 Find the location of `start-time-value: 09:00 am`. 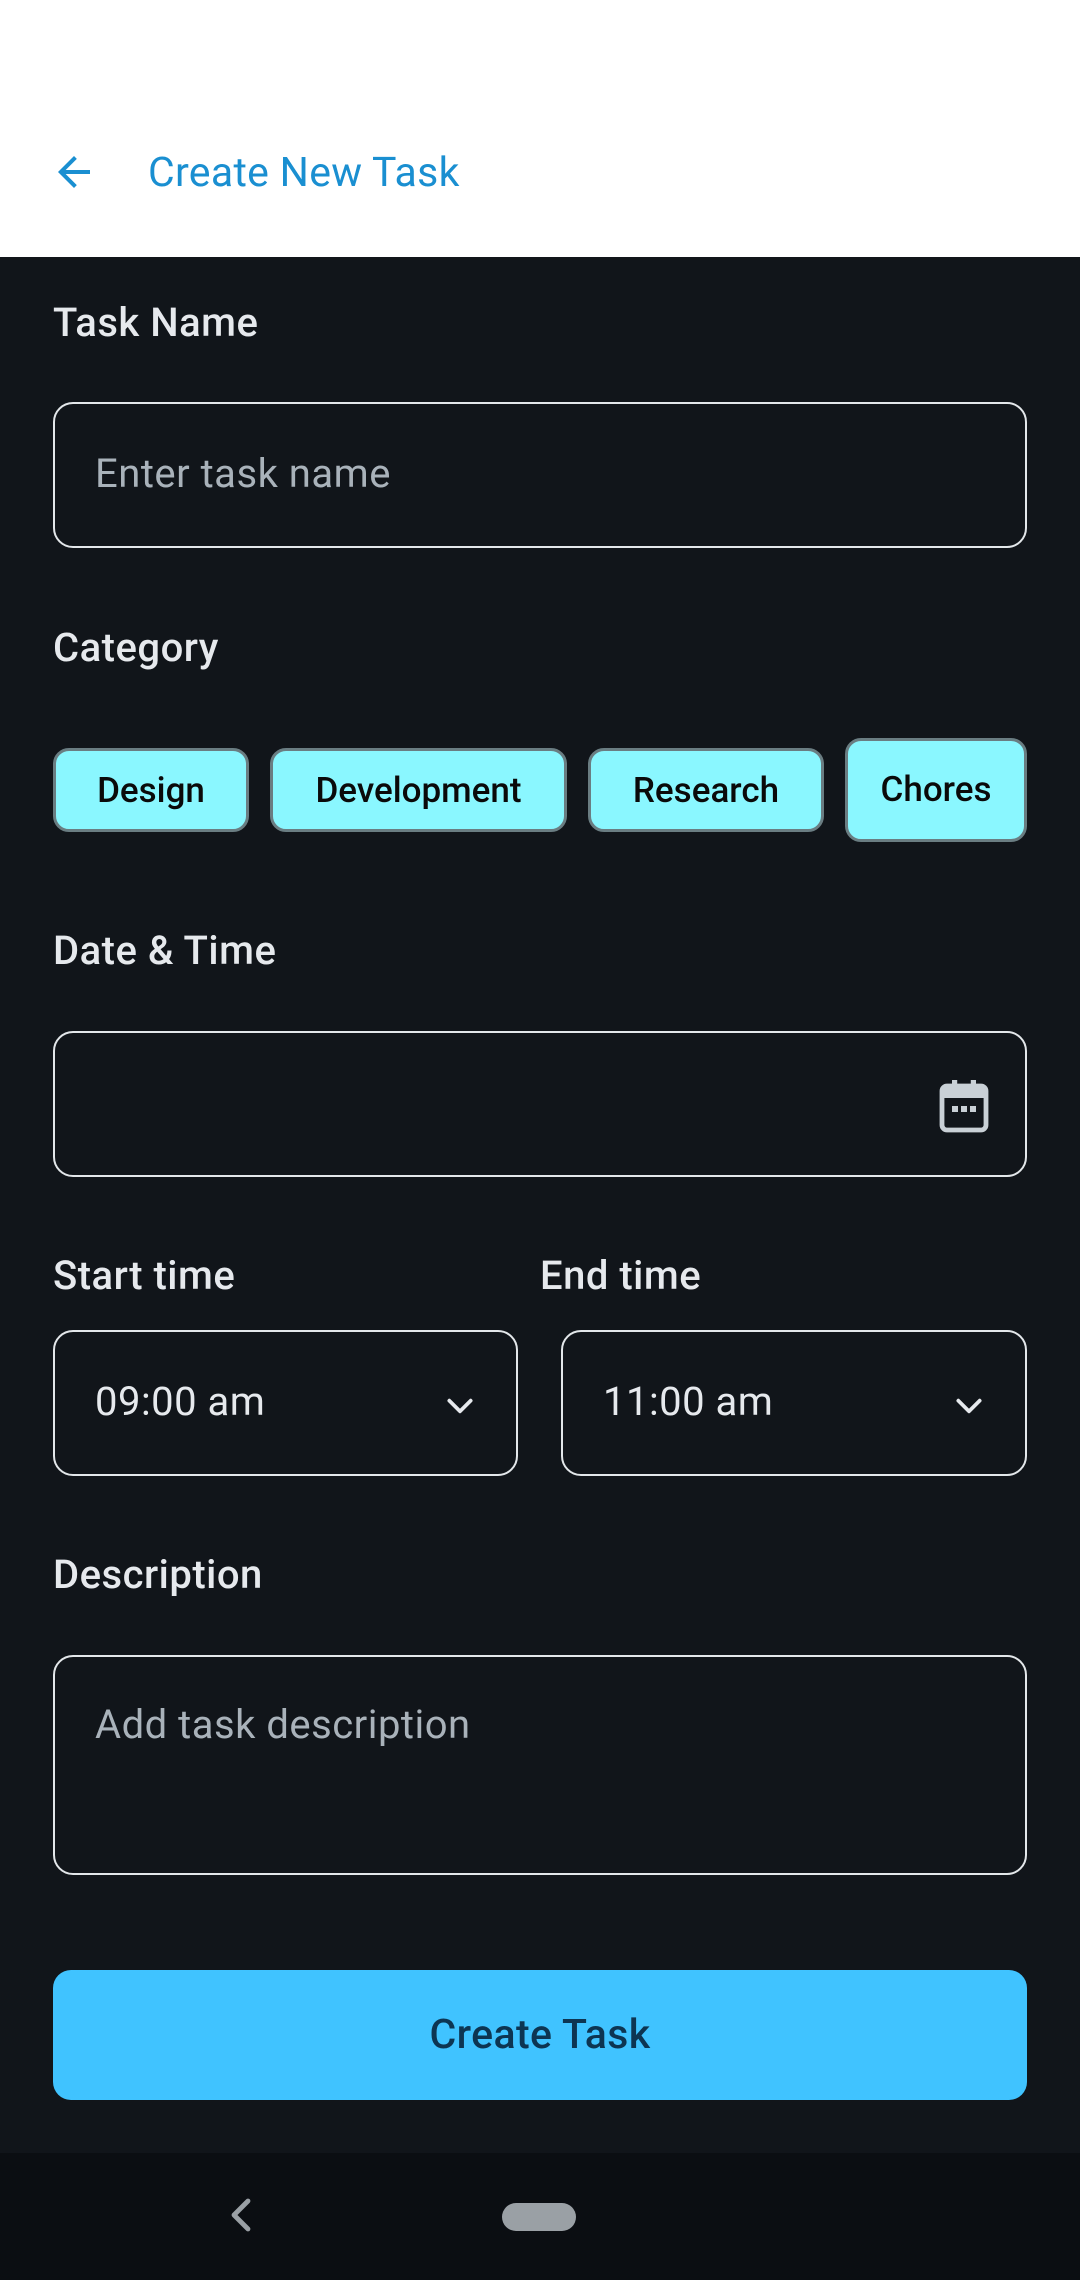

start-time-value: 09:00 am is located at coordinates (180, 1401).